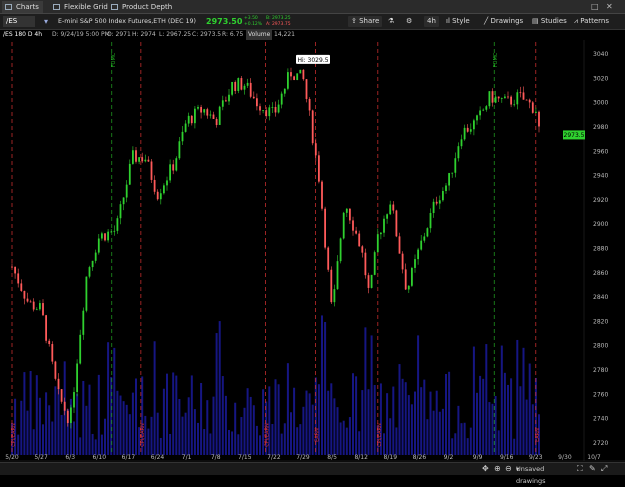 This screenshot has width=625, height=487. Describe the element at coordinates (503, 21) in the screenshot. I see `drawings-button: ╱ Drawings` at that location.